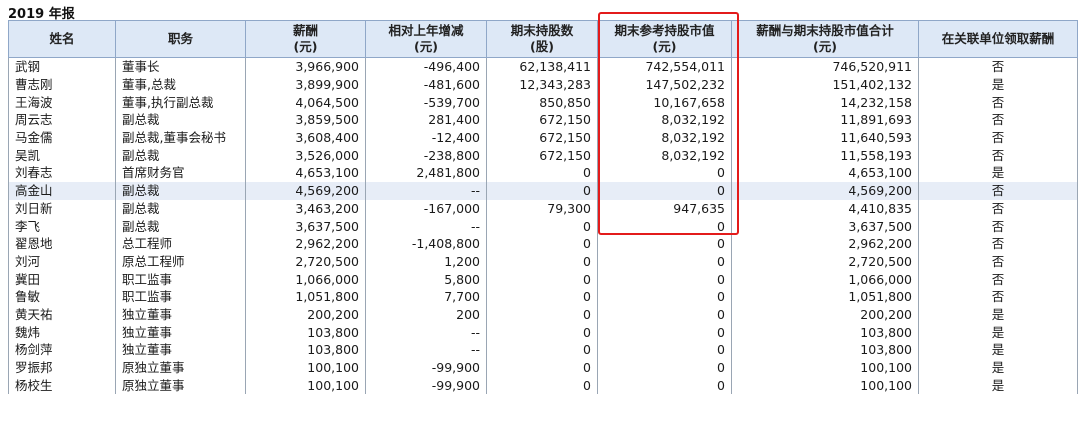  Describe the element at coordinates (825, 296) in the screenshot. I see `cell-total: 1,051,800` at that location.